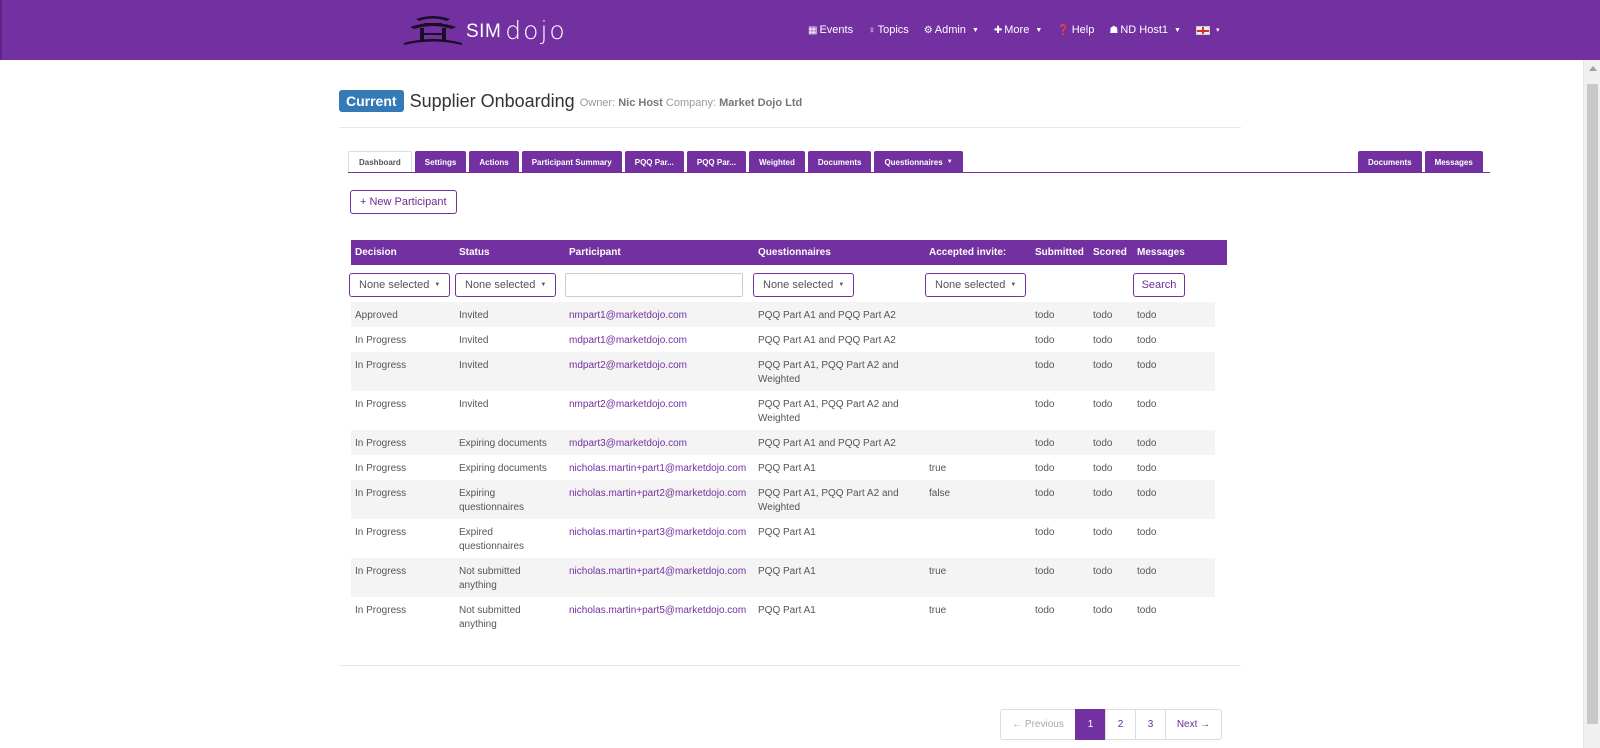 The image size is (1600, 748). Describe the element at coordinates (918, 162) in the screenshot. I see `tab-questionnaires: Questionnaires ▼` at that location.